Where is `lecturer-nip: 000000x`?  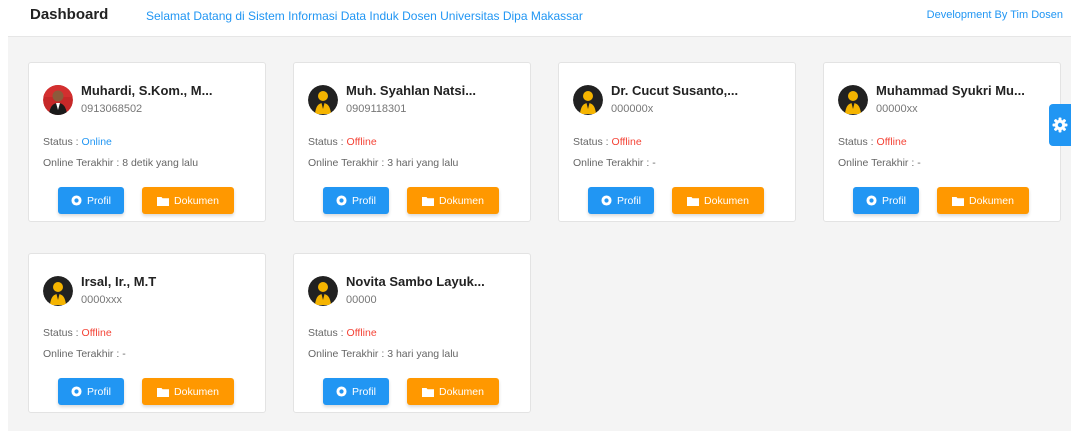
lecturer-nip: 000000x is located at coordinates (632, 109).